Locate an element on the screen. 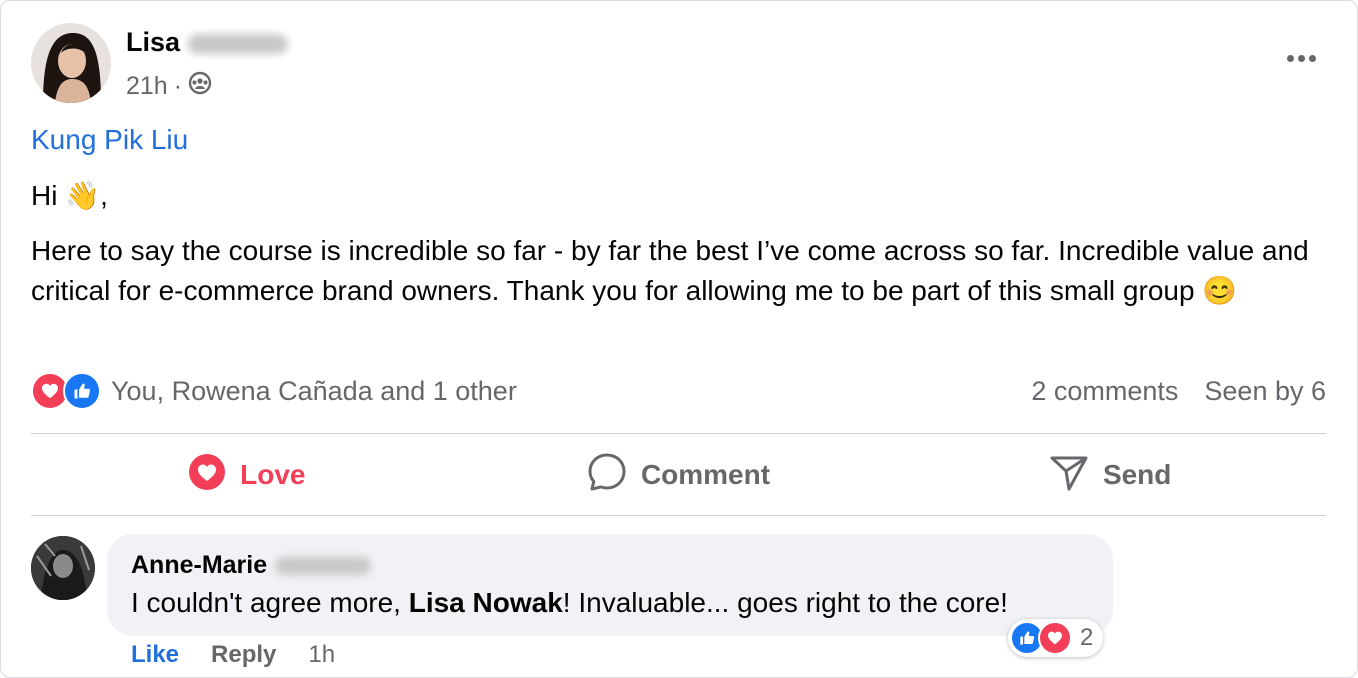 This screenshot has height=678, width=1358. comment-text-start: I couldn't agree more, is located at coordinates (270, 602).